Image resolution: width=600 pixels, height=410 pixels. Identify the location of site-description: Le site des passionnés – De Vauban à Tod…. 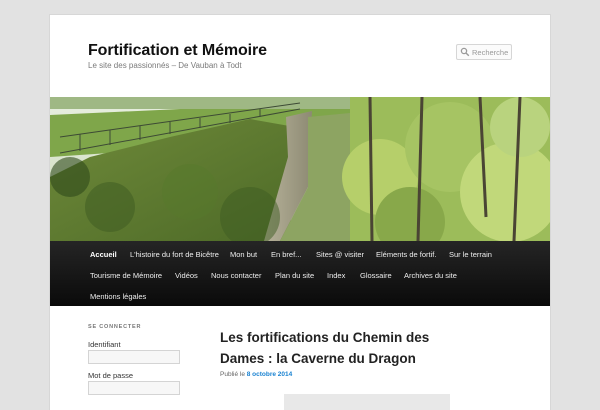
(165, 65).